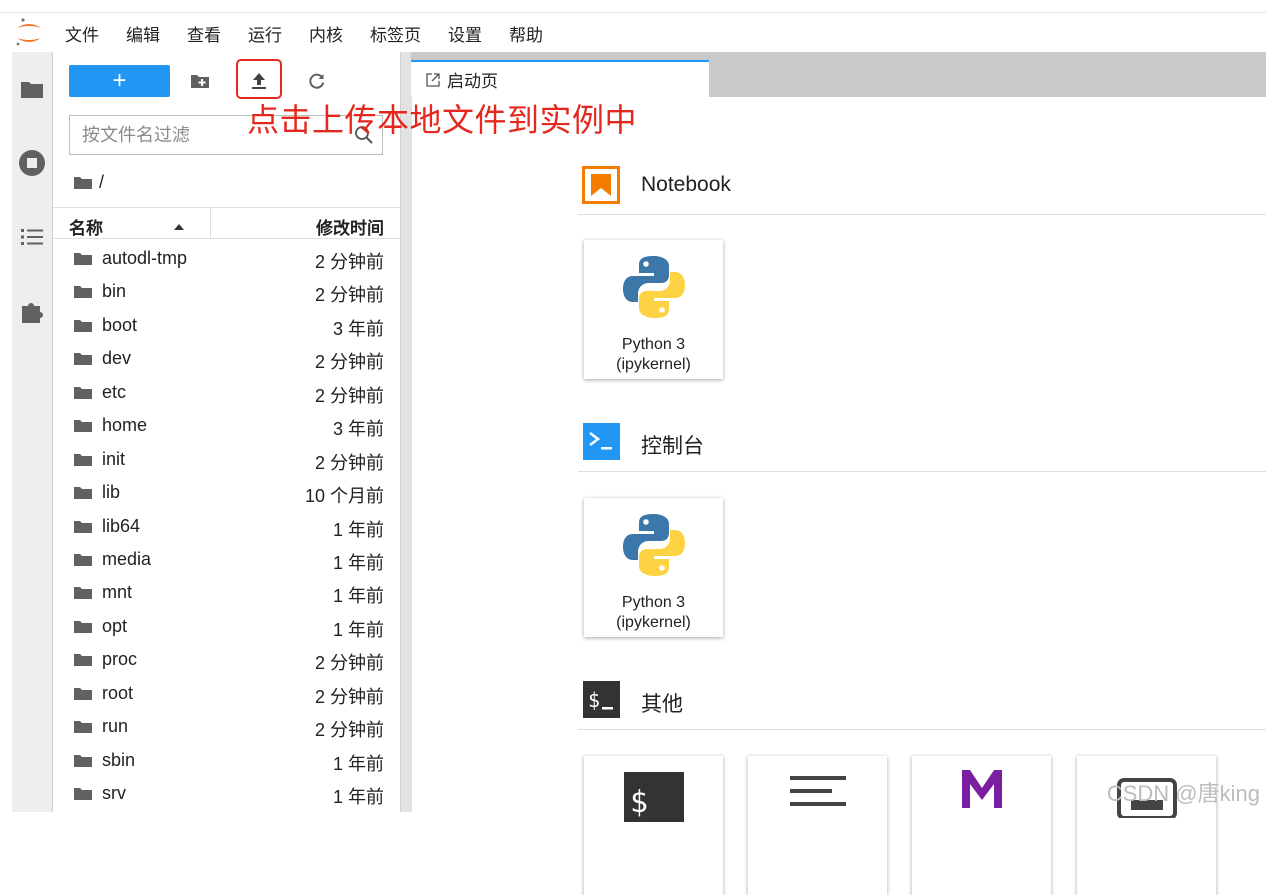  What do you see at coordinates (117, 358) in the screenshot?
I see `file-name: dev` at bounding box center [117, 358].